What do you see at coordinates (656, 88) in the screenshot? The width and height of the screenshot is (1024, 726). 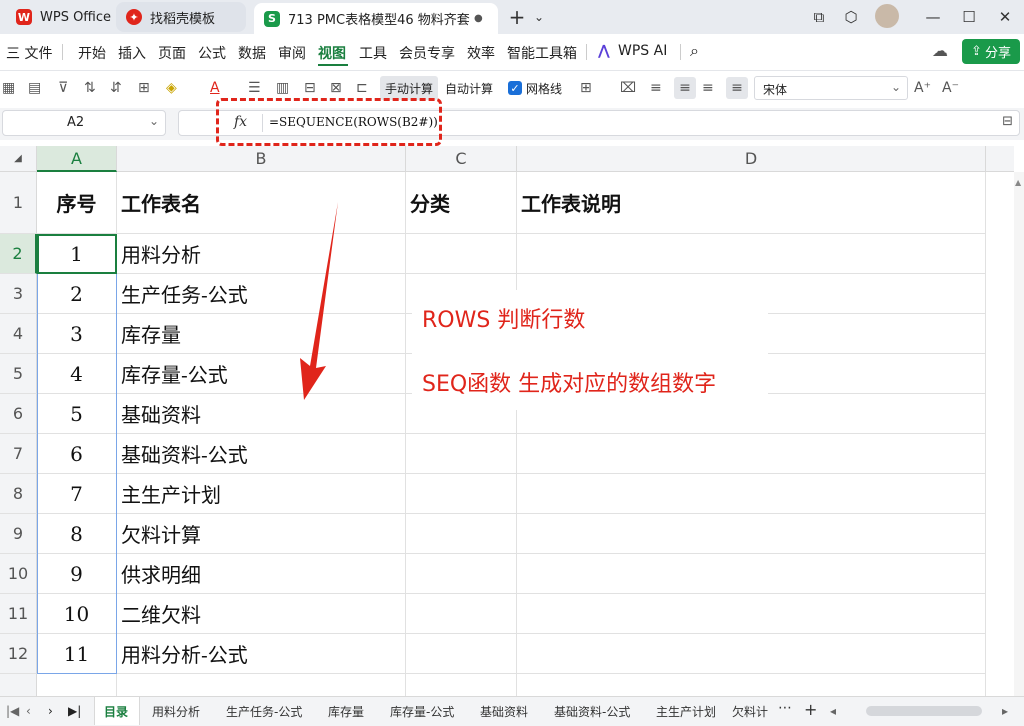 I see `align-left-icon: ≡` at bounding box center [656, 88].